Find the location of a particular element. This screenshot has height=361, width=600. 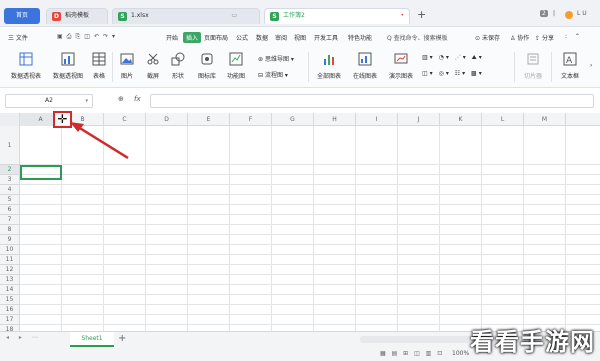

row-header-11: 11 is located at coordinates (10, 260).